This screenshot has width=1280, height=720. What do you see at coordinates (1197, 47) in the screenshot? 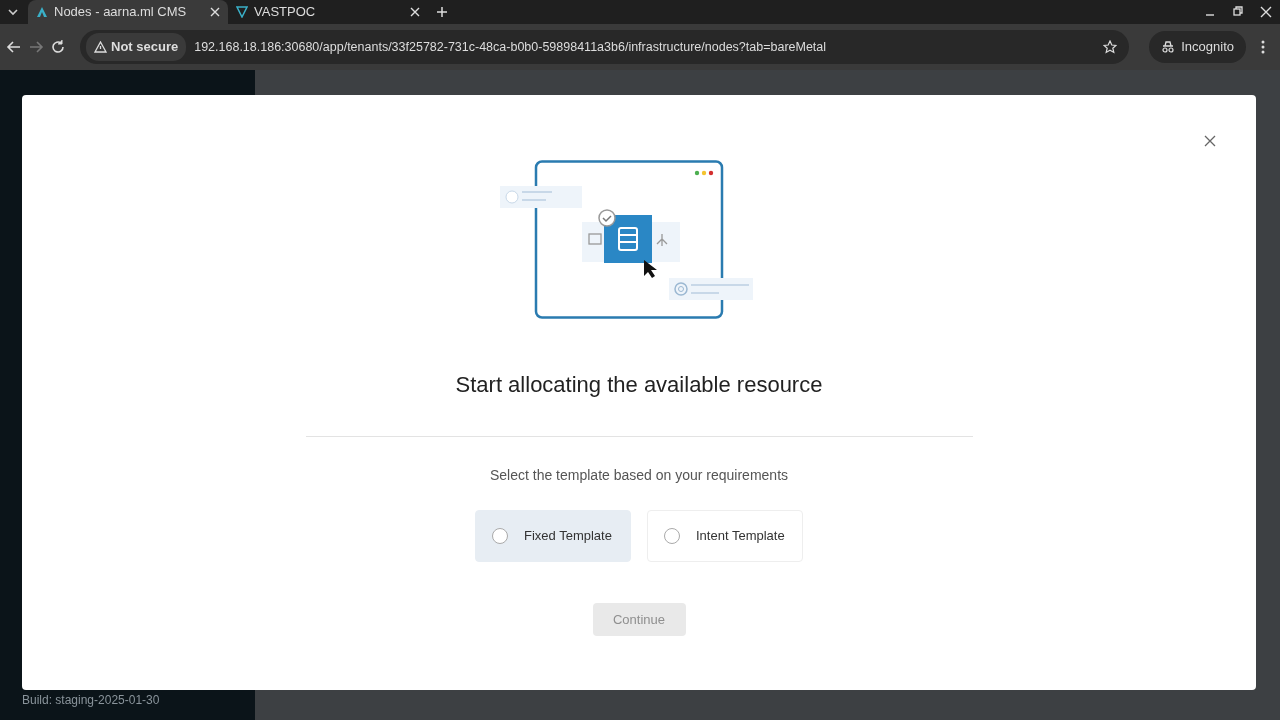
I see `incognito-chip: Incognito` at bounding box center [1197, 47].